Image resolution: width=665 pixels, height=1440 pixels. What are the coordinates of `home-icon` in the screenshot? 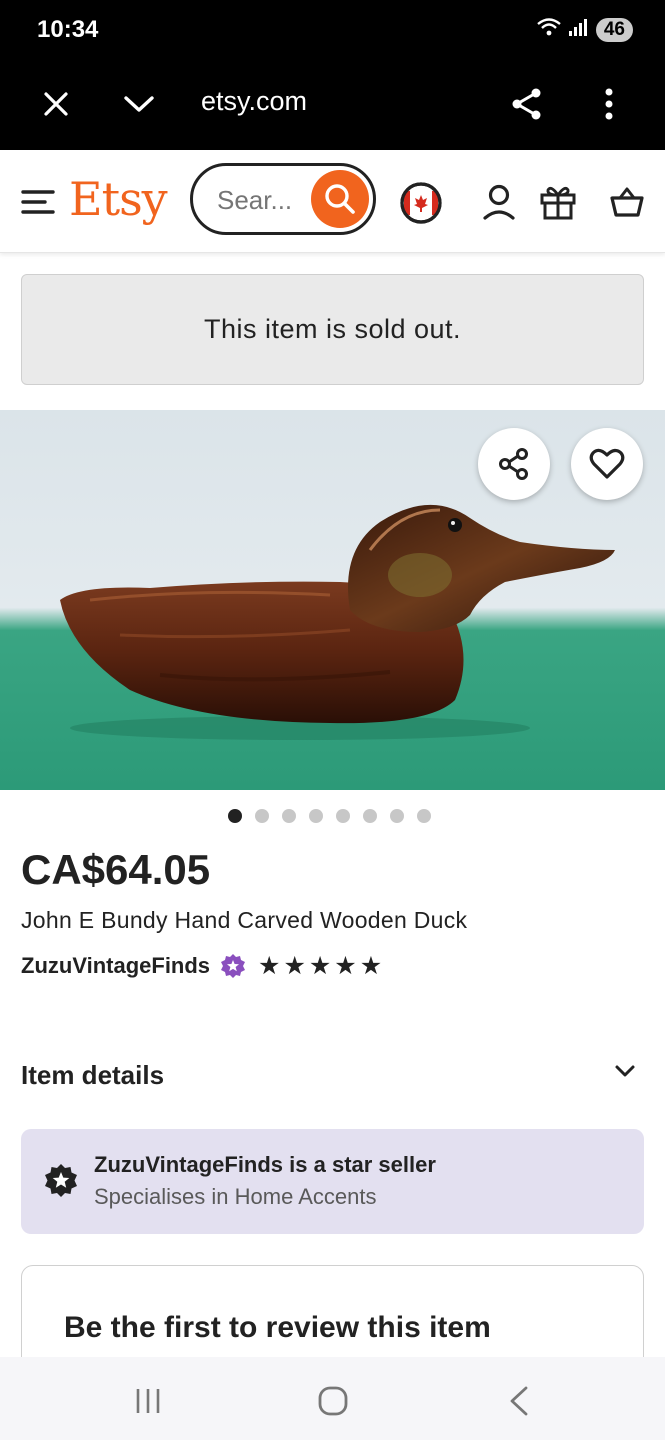 It's located at (333, 1401).